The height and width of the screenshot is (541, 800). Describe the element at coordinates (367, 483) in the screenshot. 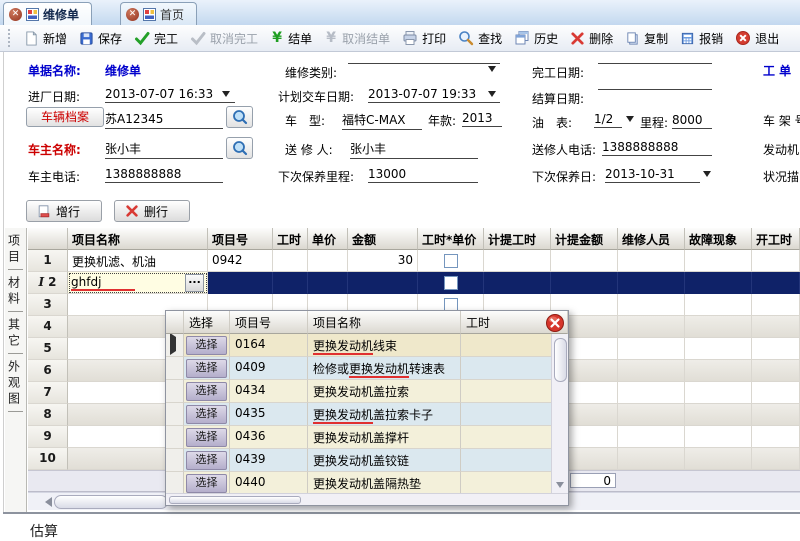

I see `popup-row: 选择 0440 更换发动机盖隔热垫` at that location.